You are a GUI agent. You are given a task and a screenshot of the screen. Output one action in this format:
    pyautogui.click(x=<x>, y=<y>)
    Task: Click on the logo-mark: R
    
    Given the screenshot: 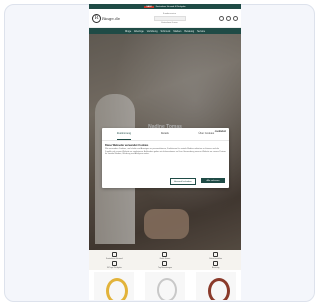 What is the action you would take?
    pyautogui.click(x=96, y=18)
    